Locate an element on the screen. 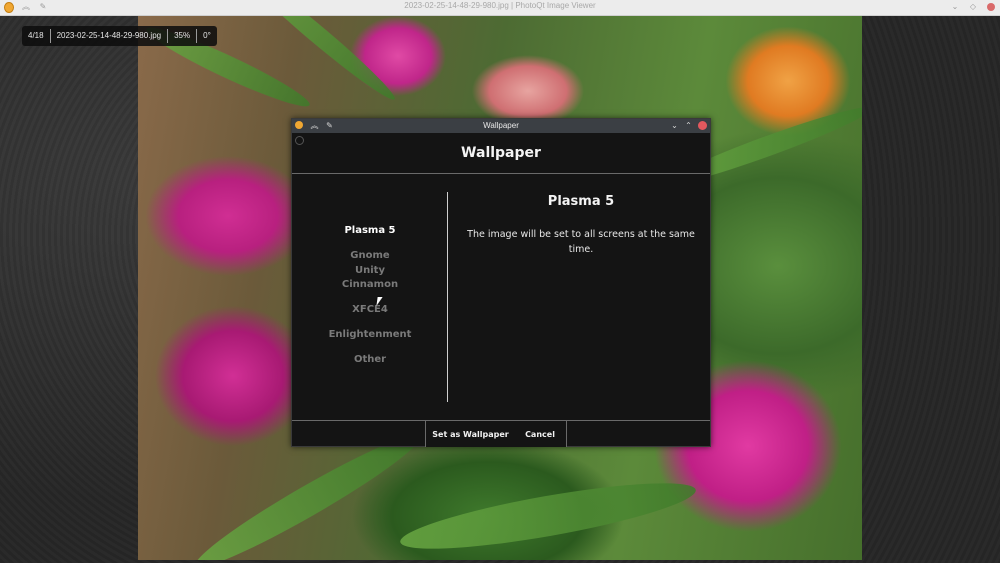  option-other: Other is located at coordinates (370, 359).